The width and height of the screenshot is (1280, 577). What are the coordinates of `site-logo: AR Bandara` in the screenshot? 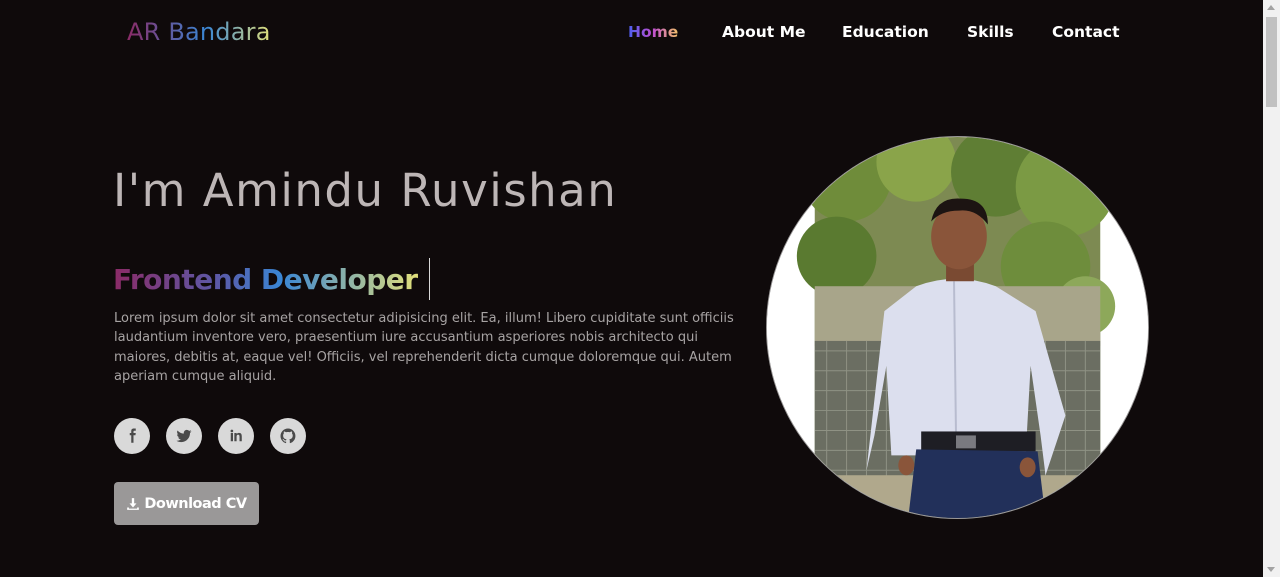 It's located at (199, 32).